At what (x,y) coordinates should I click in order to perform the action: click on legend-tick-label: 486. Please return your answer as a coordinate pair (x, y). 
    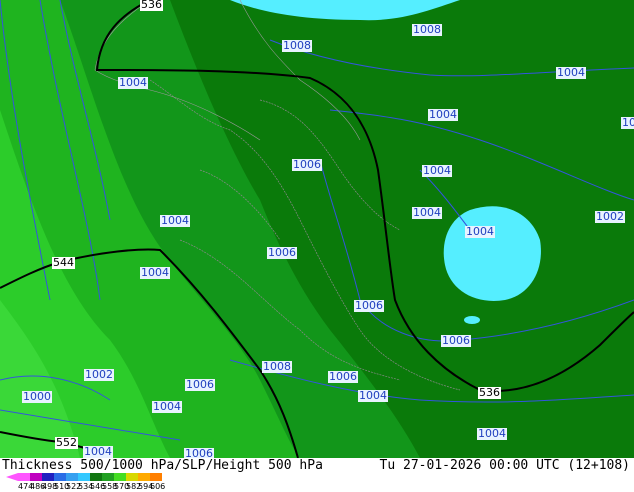
    Looking at the image, I should click on (38, 486).